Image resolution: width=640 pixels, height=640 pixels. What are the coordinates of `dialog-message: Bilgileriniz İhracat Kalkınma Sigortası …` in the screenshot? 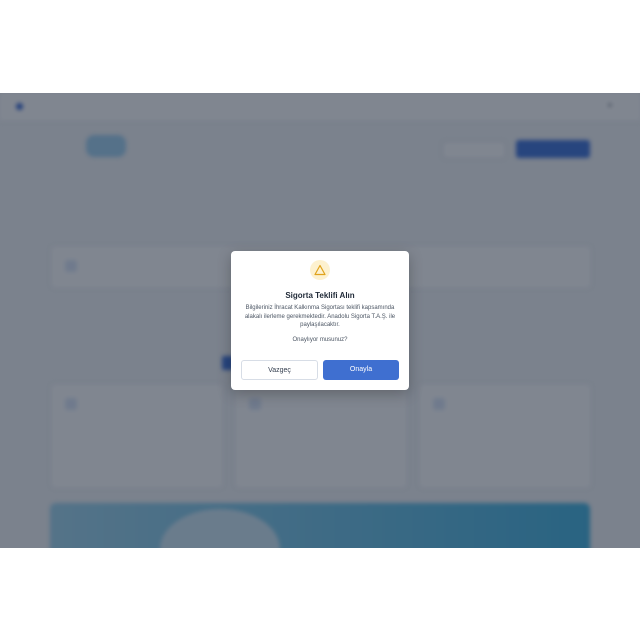 It's located at (320, 316).